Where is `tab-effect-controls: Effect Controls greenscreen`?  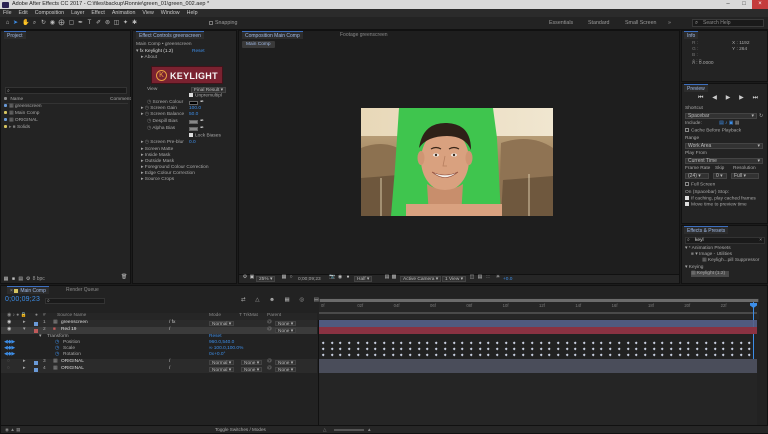 tab-effect-controls: Effect Controls greenscreen is located at coordinates (170, 35).